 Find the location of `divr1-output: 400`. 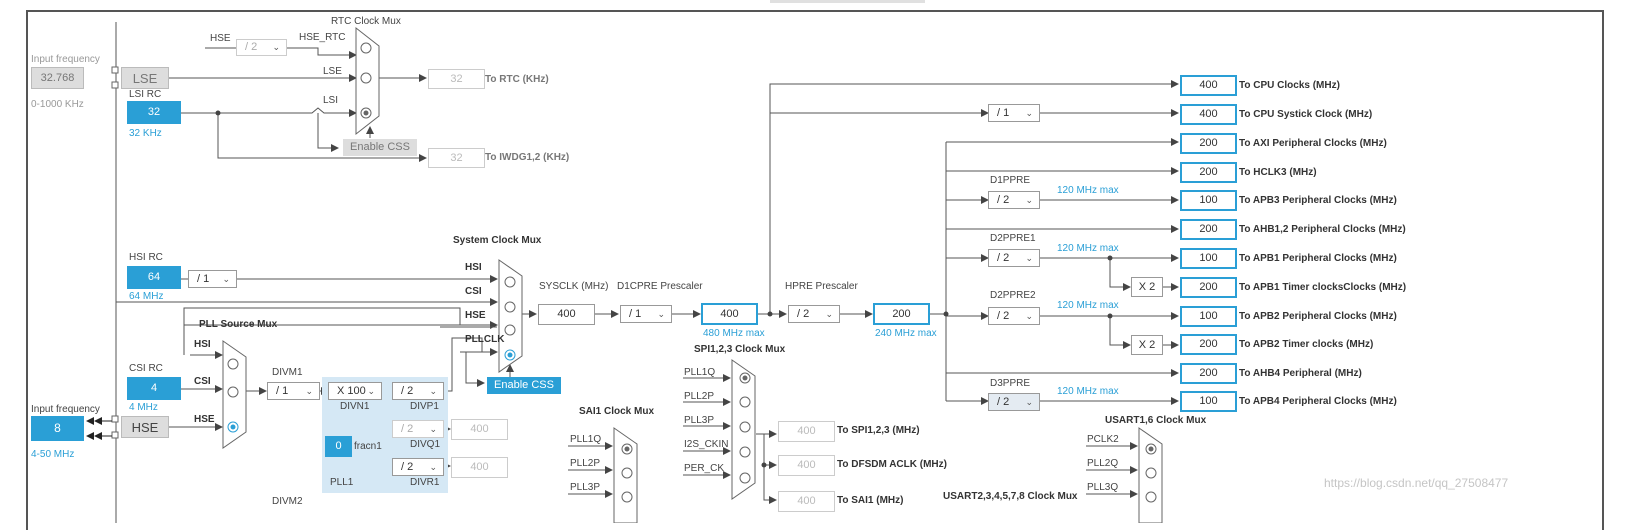

divr1-output: 400 is located at coordinates (479, 467).